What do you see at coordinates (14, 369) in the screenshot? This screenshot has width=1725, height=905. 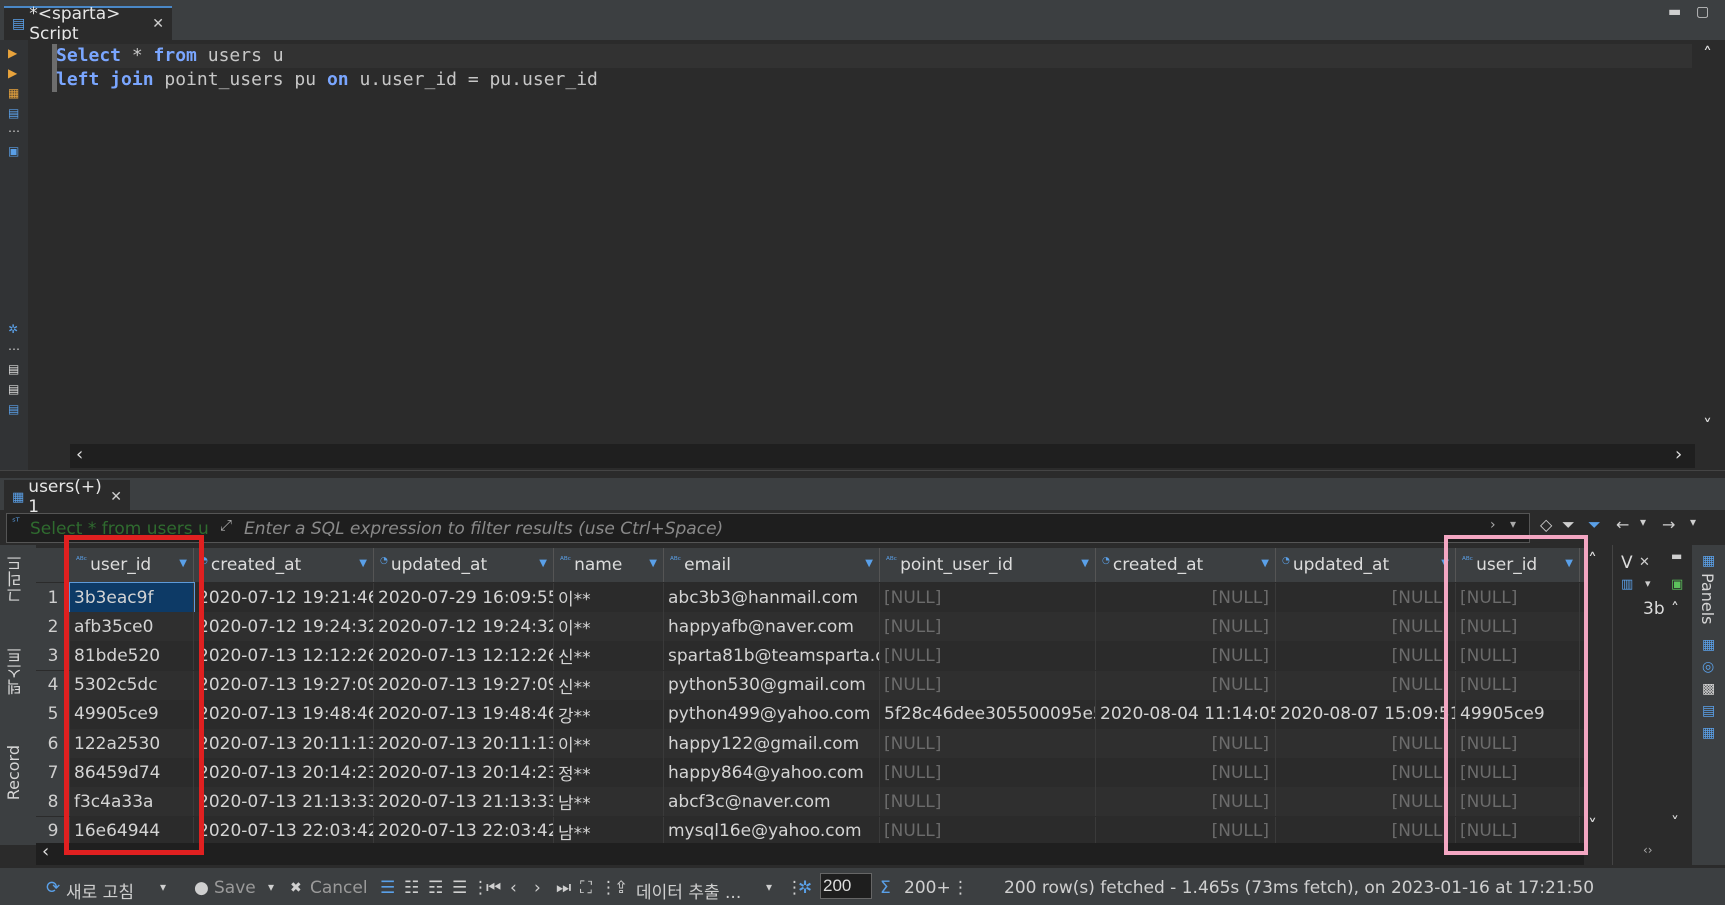 I see `file-icon: ▤` at bounding box center [14, 369].